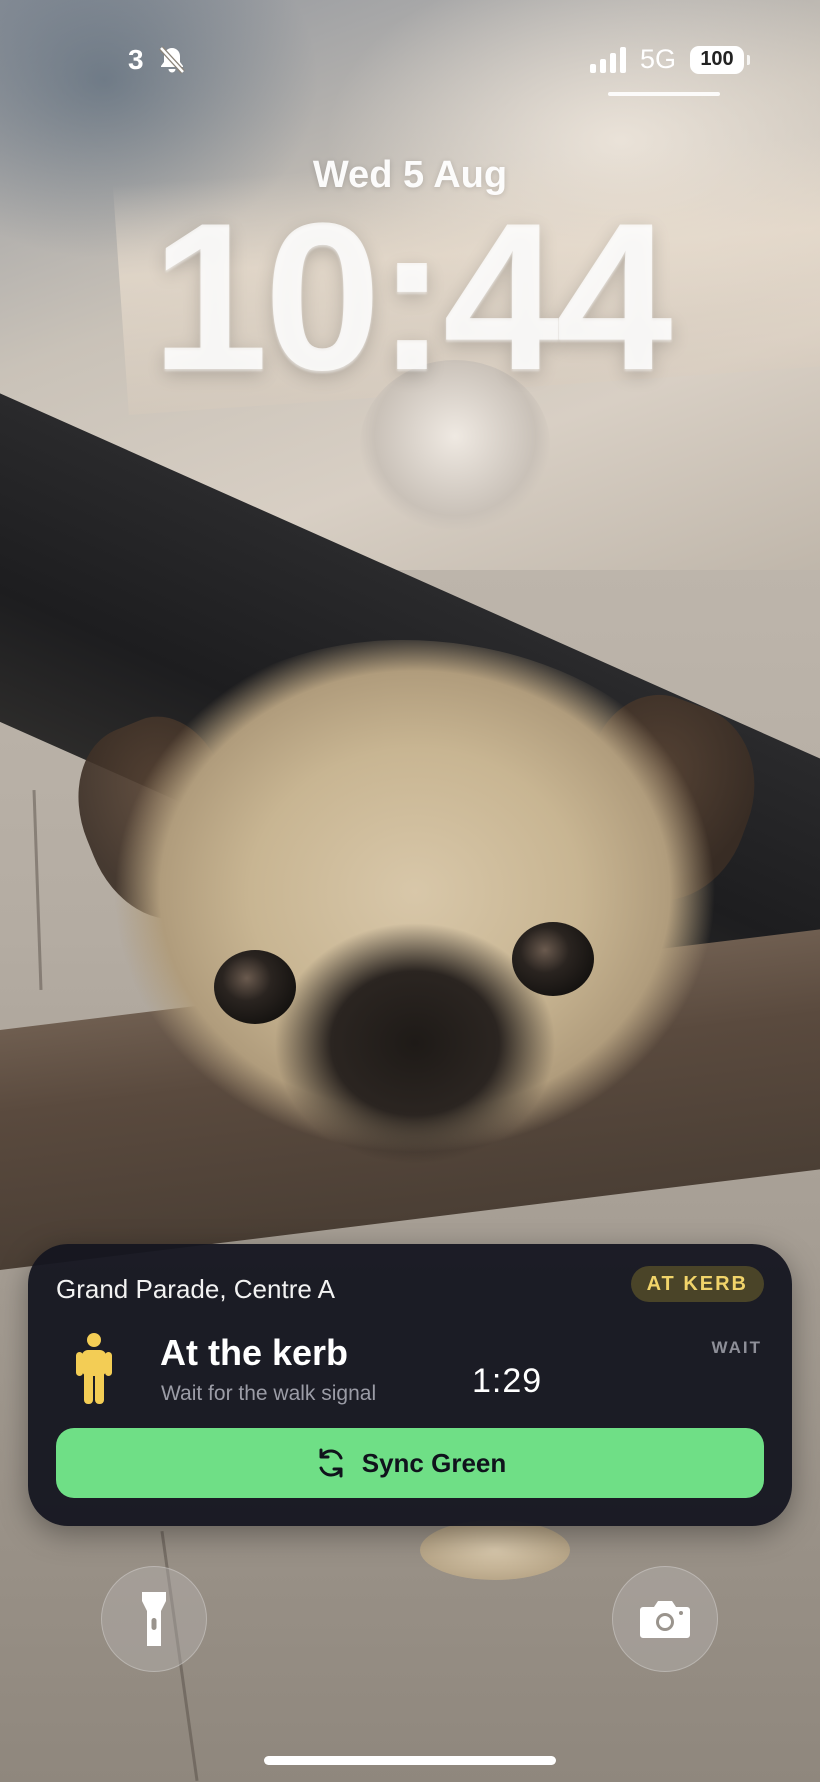  I want to click on wallpaper-pug-paw, so click(495, 1550).